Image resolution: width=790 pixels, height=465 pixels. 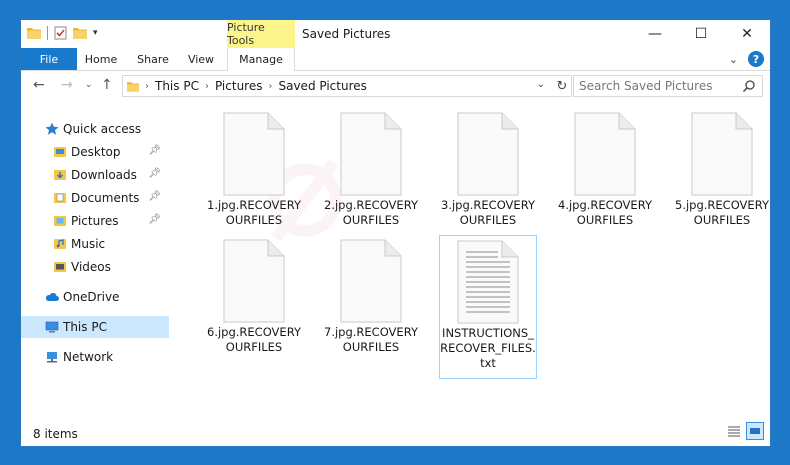 I want to click on details-view-icon, so click(x=734, y=431).